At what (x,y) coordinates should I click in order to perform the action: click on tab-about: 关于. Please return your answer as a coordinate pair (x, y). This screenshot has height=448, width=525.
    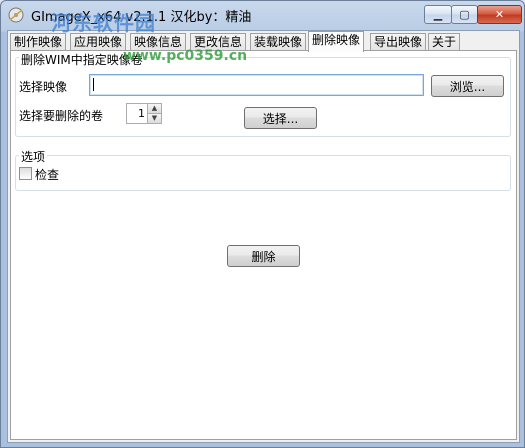
    Looking at the image, I should click on (444, 42).